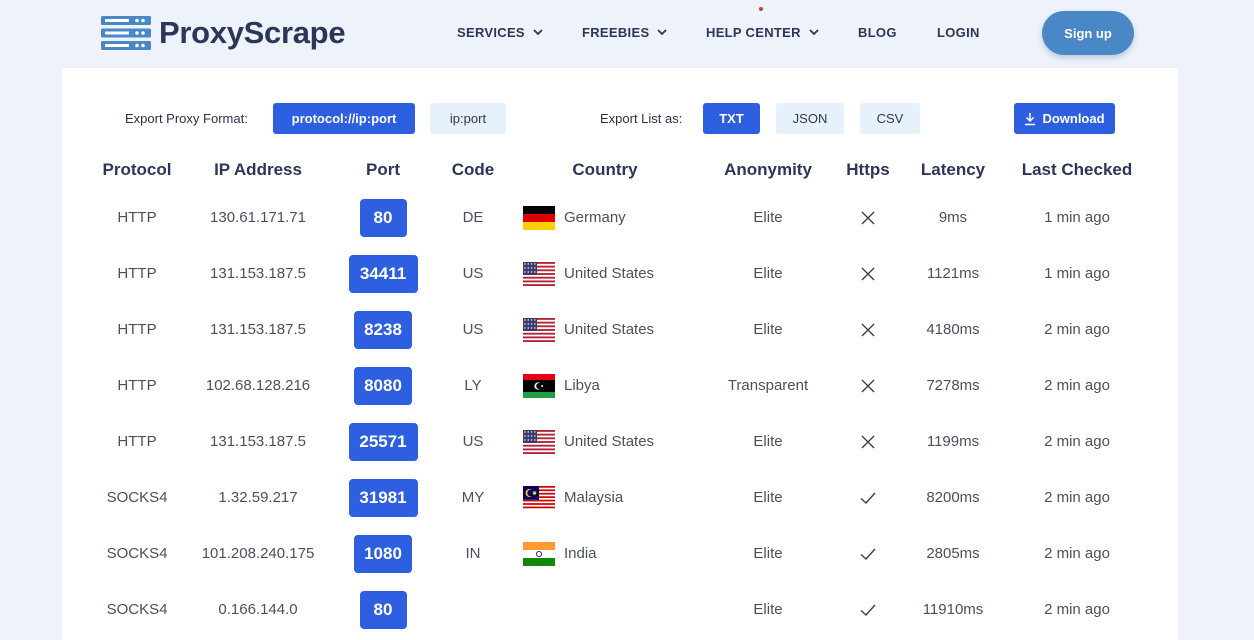 This screenshot has width=1254, height=640. What do you see at coordinates (768, 170) in the screenshot?
I see `column-header-anonymity: Anonymity` at bounding box center [768, 170].